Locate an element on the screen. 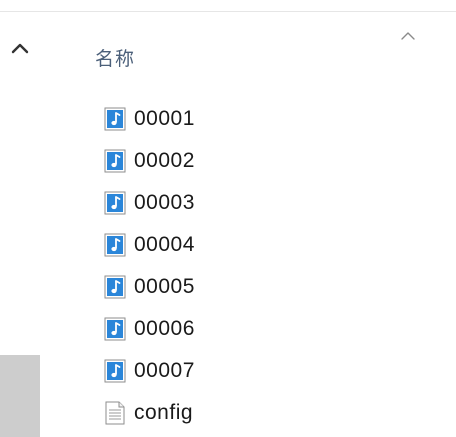 This screenshot has height=437, width=456. file-name: 00002 is located at coordinates (164, 160).